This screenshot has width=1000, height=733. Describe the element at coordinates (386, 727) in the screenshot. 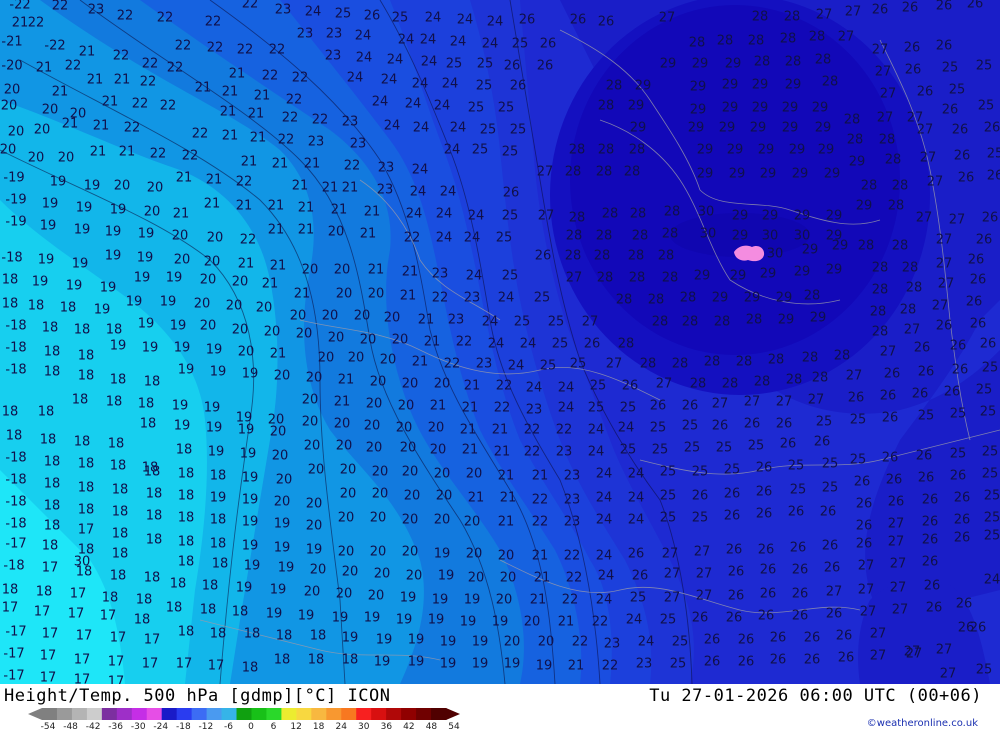

I see `legend-tick-label: 36` at that location.